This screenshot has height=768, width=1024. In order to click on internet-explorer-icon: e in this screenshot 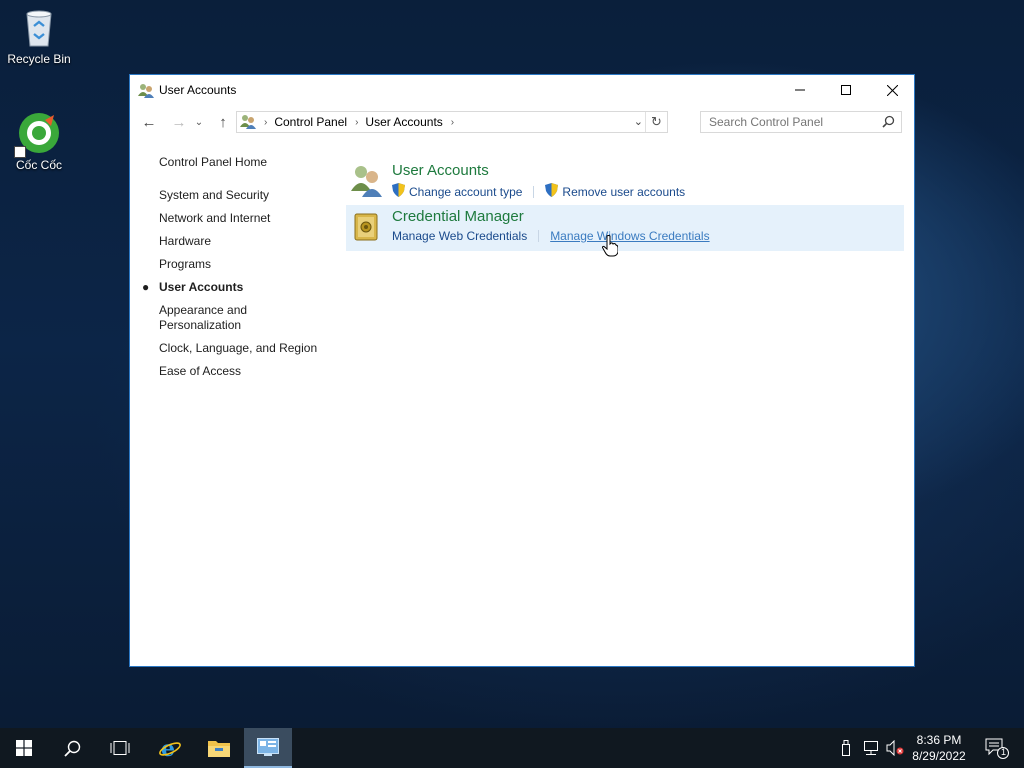, I will do `click(170, 748)`.